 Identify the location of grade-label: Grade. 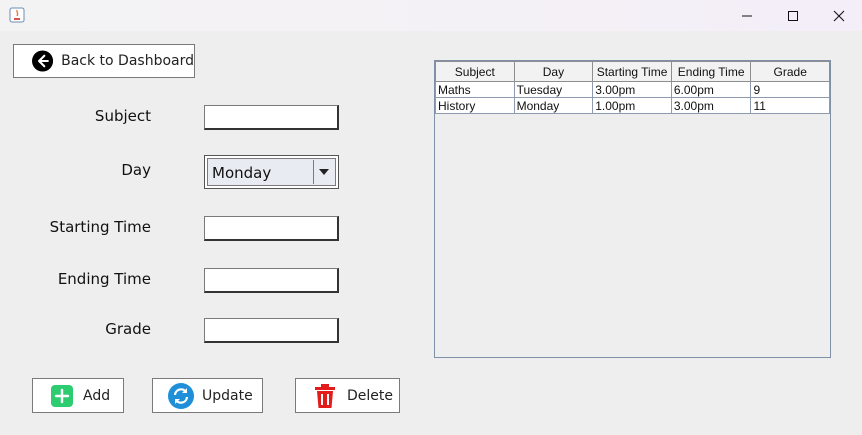
(128, 329).